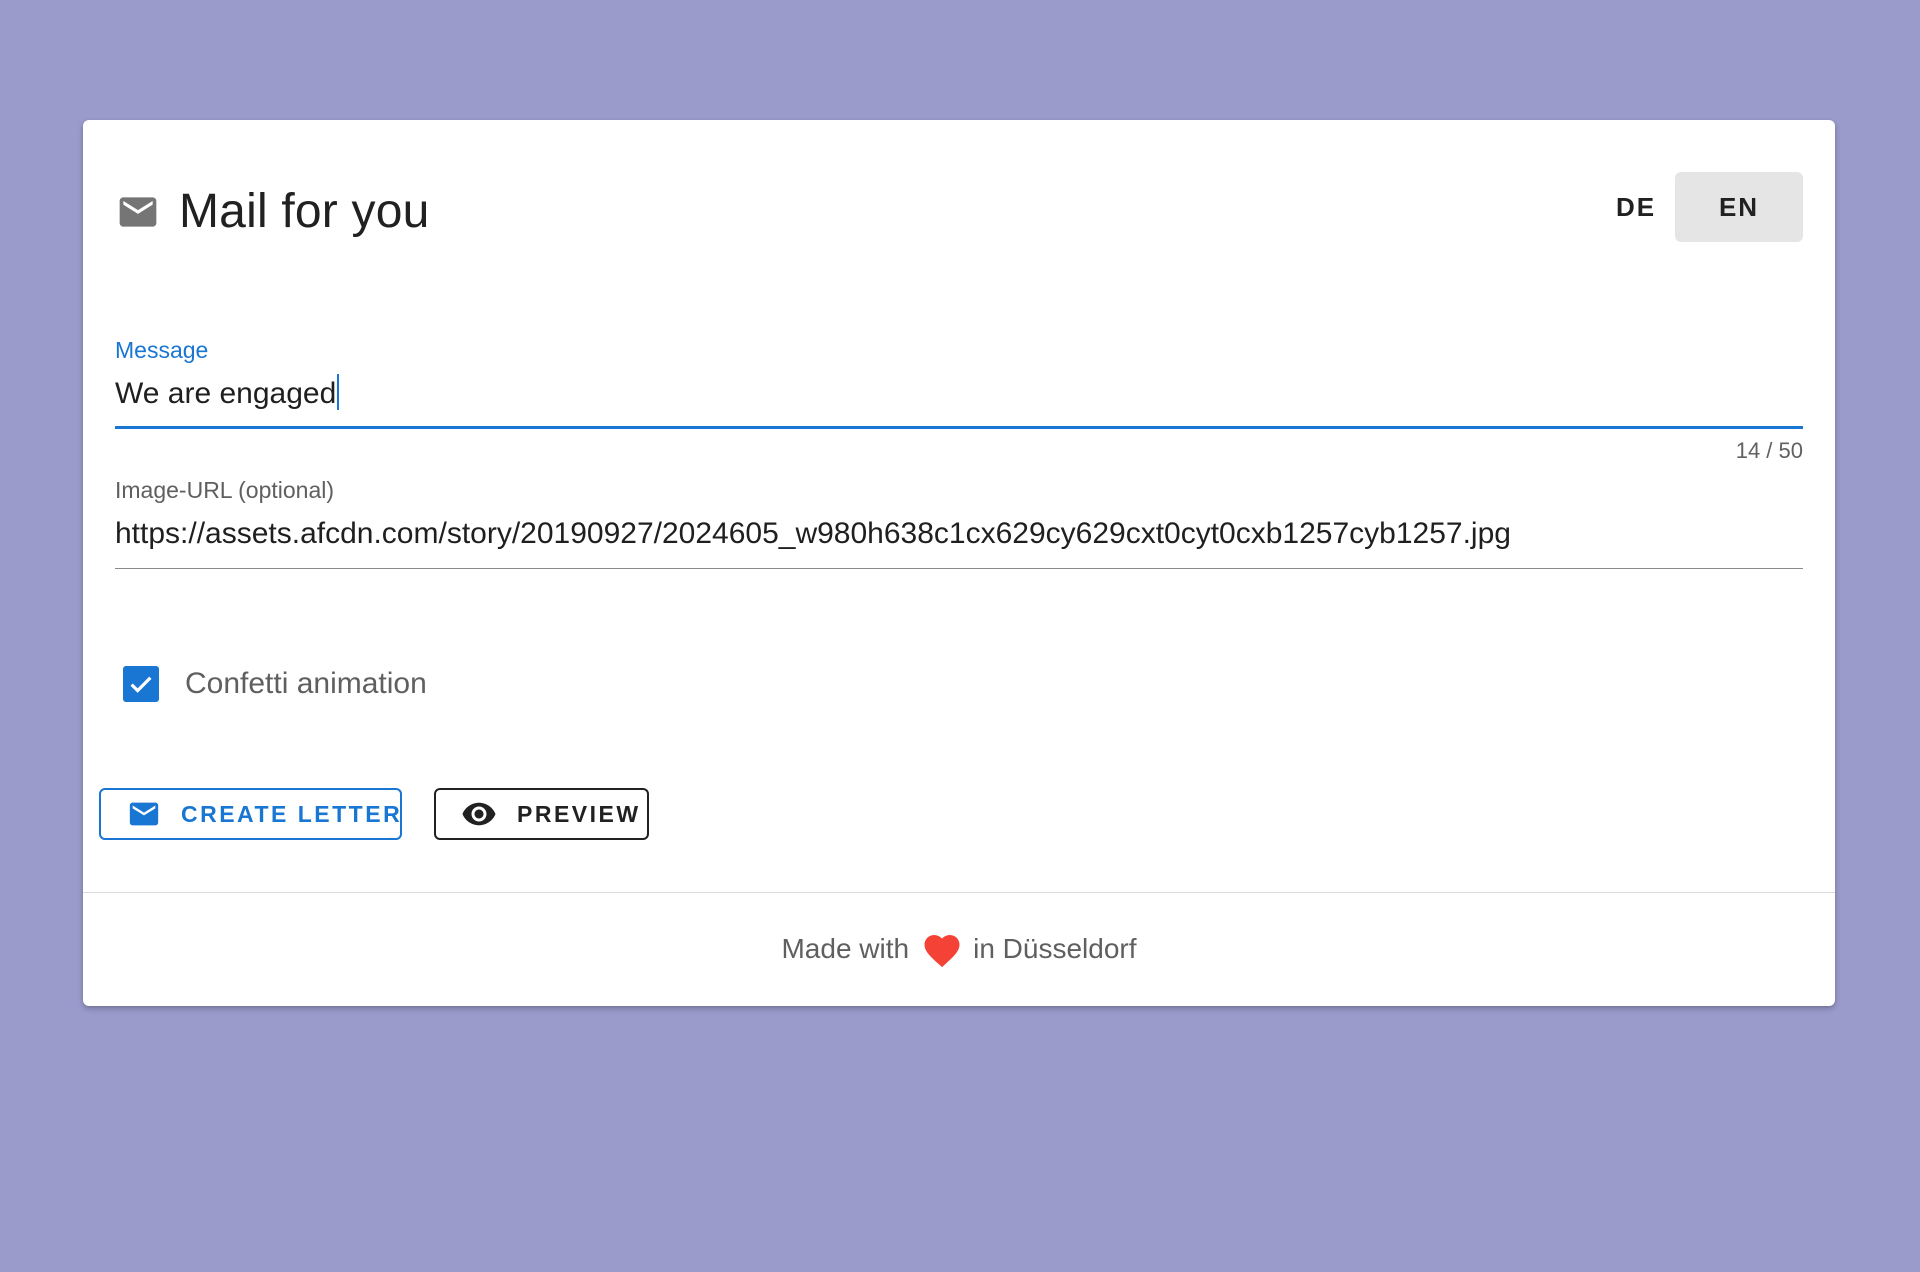 This screenshot has width=1920, height=1272. What do you see at coordinates (959, 568) in the screenshot?
I see `image-url-underline` at bounding box center [959, 568].